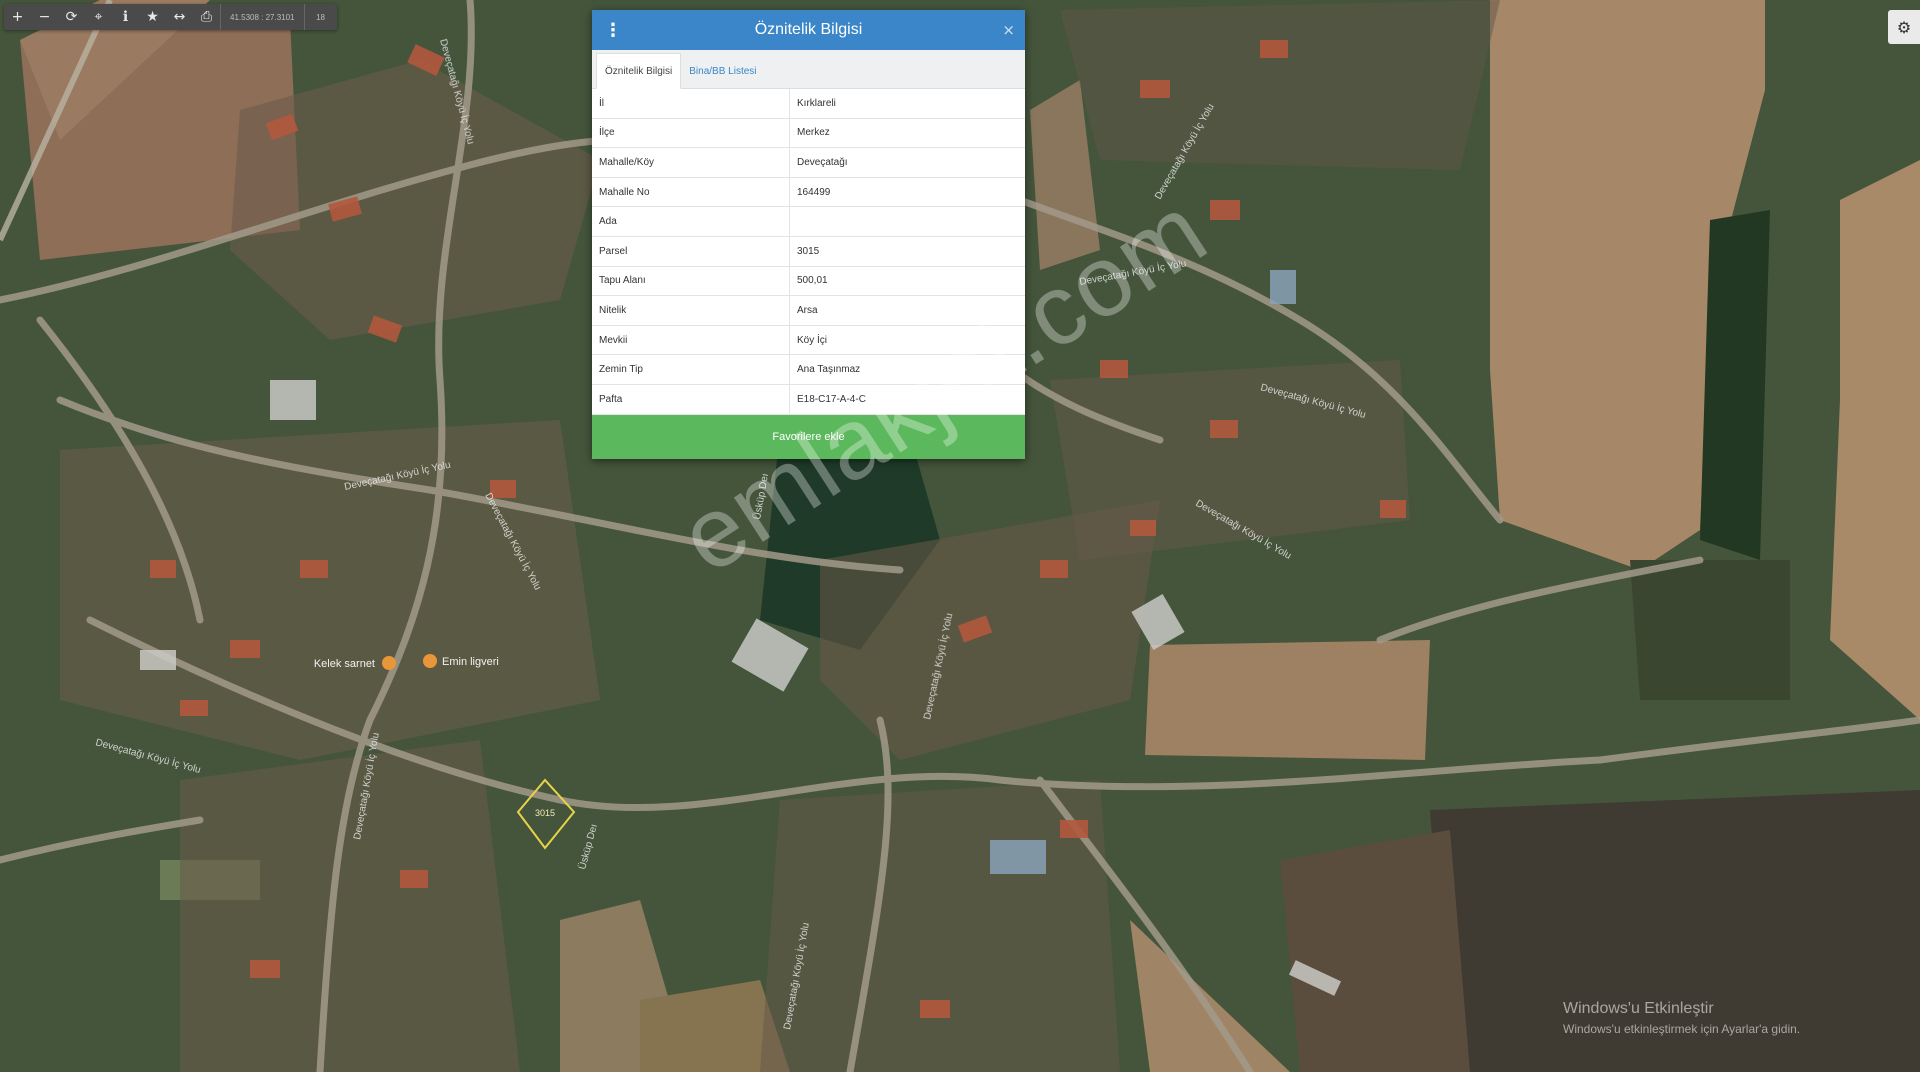 Image resolution: width=1920 pixels, height=1072 pixels. Describe the element at coordinates (691, 399) in the screenshot. I see `attribute-key: Pafta` at that location.